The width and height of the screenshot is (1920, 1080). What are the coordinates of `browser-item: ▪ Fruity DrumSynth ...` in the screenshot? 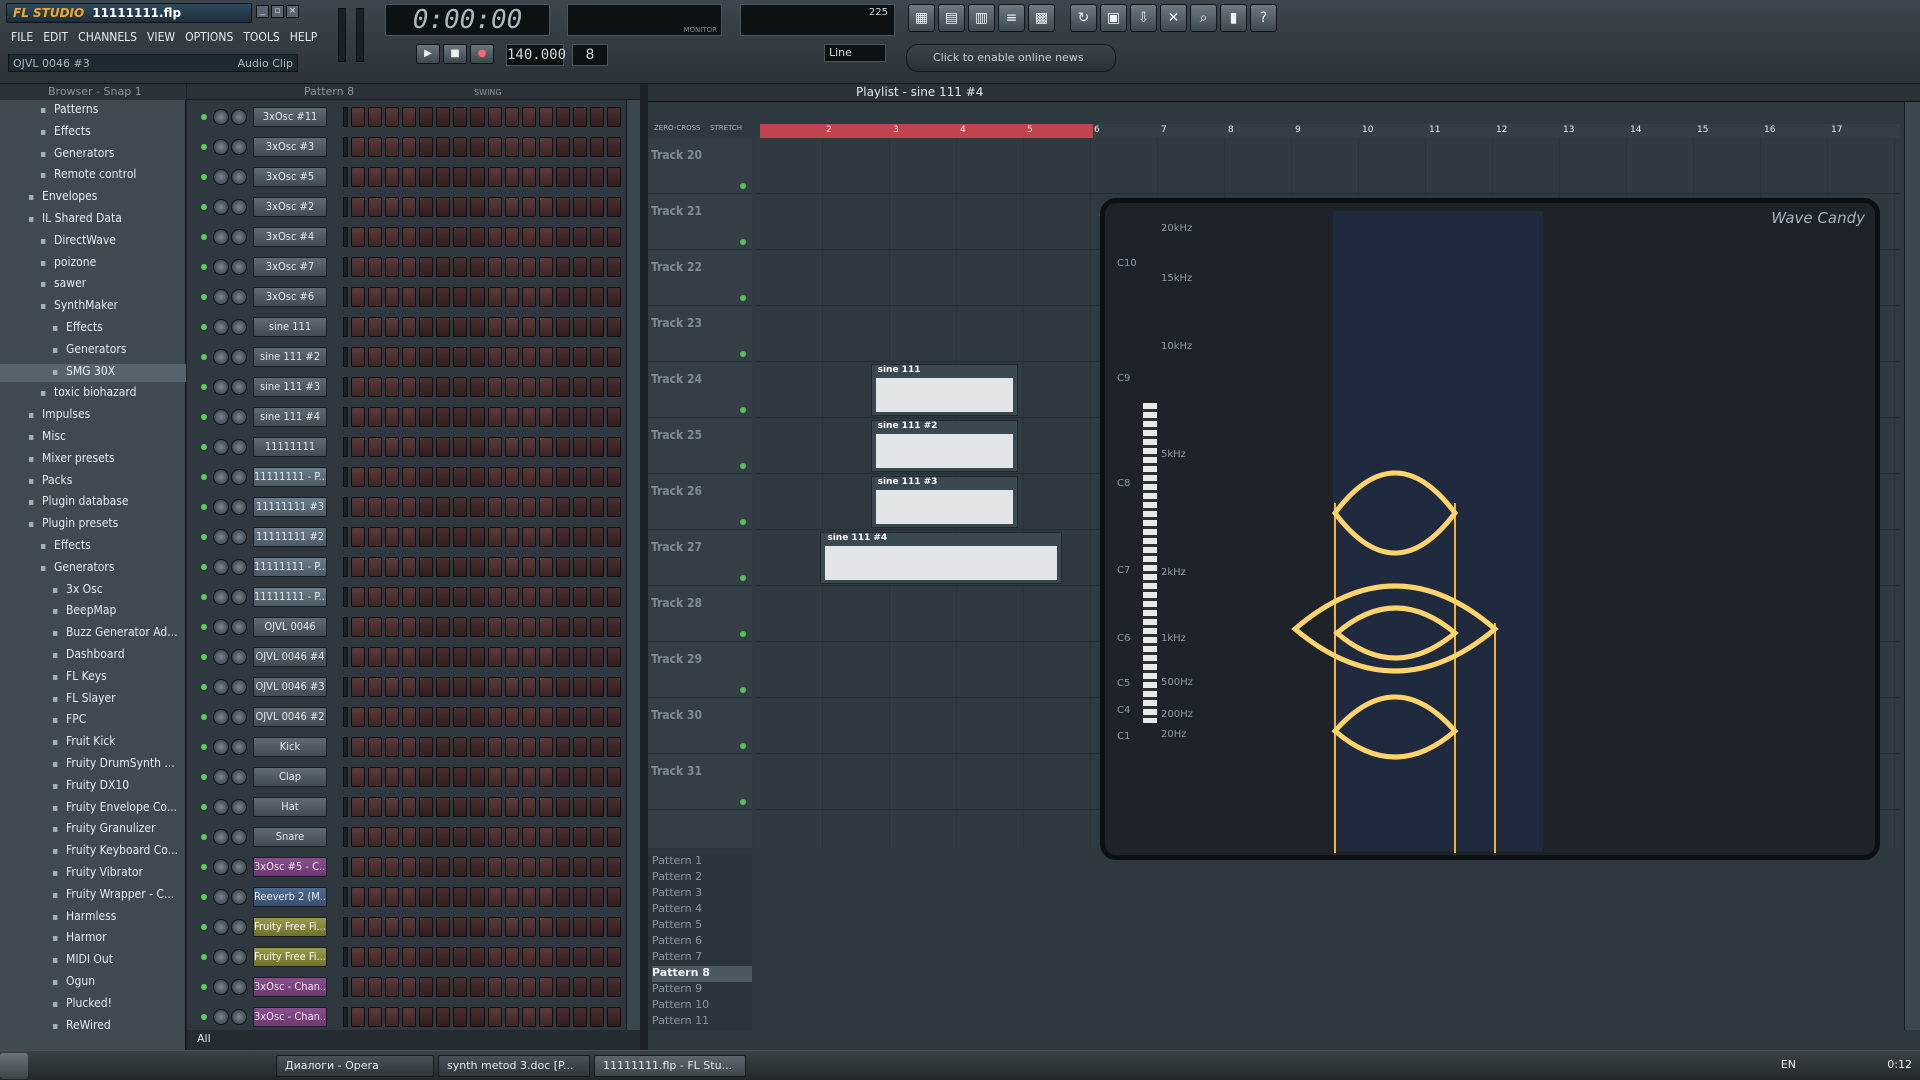 It's located at (93, 765).